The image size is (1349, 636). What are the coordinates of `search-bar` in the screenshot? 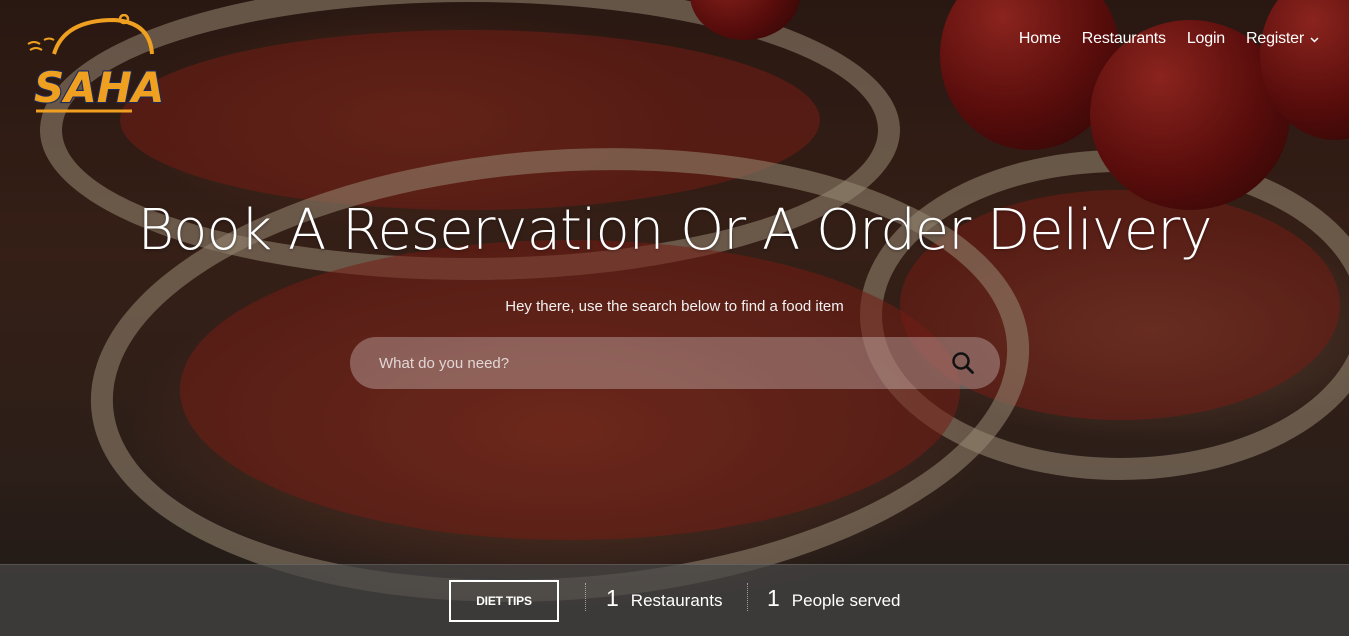 It's located at (675, 363).